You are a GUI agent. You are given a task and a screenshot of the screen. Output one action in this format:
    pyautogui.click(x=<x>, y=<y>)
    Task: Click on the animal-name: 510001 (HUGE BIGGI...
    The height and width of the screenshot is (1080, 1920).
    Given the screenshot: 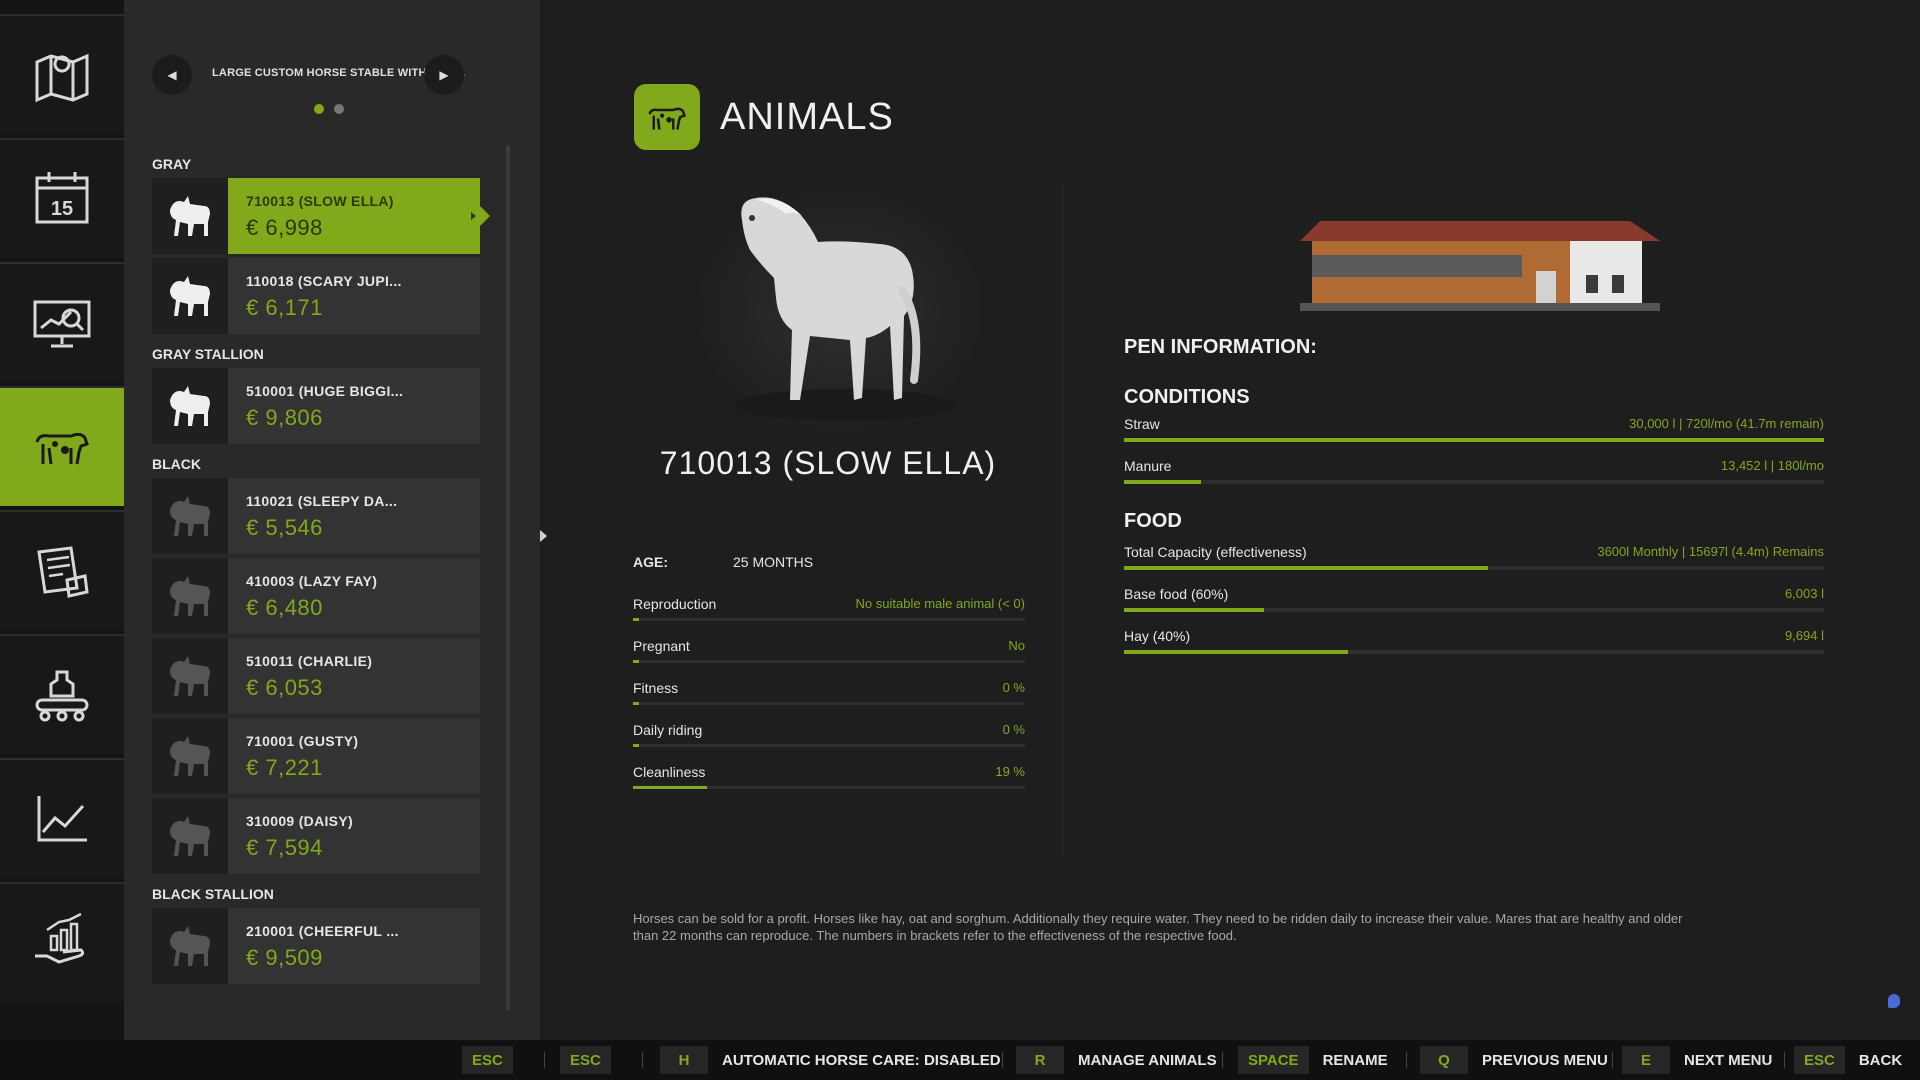 What is the action you would take?
    pyautogui.click(x=325, y=391)
    